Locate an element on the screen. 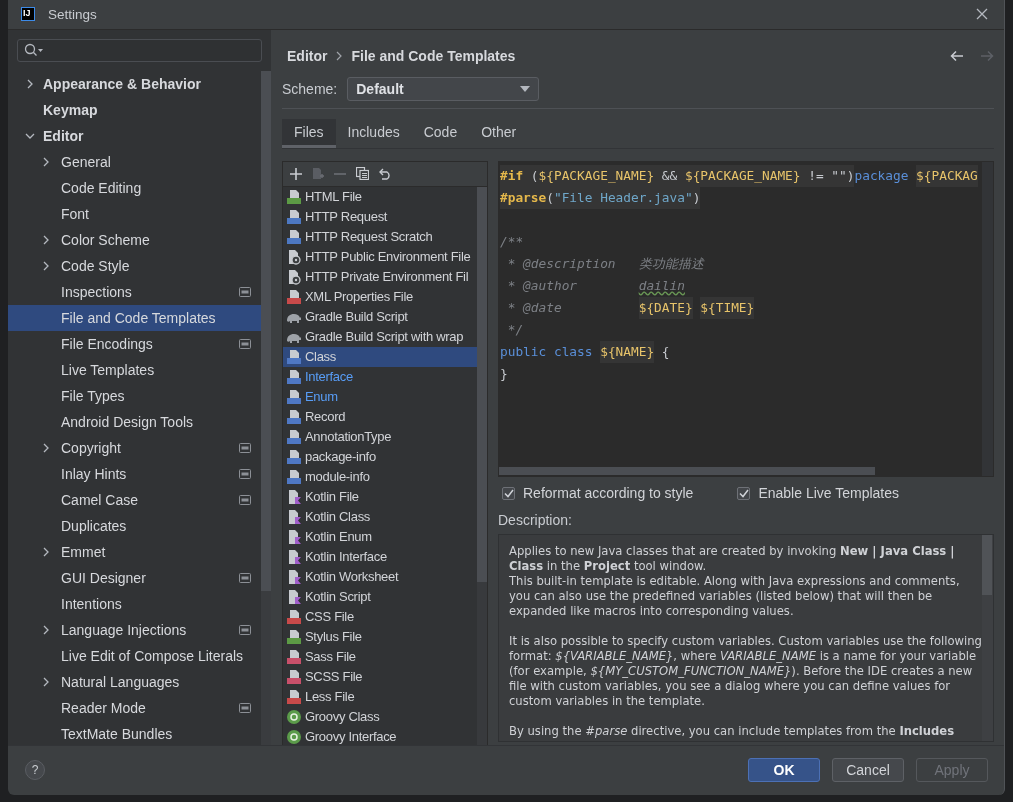 This screenshot has width=1013, height=802. template-item: Kotlin Script is located at coordinates (380, 596).